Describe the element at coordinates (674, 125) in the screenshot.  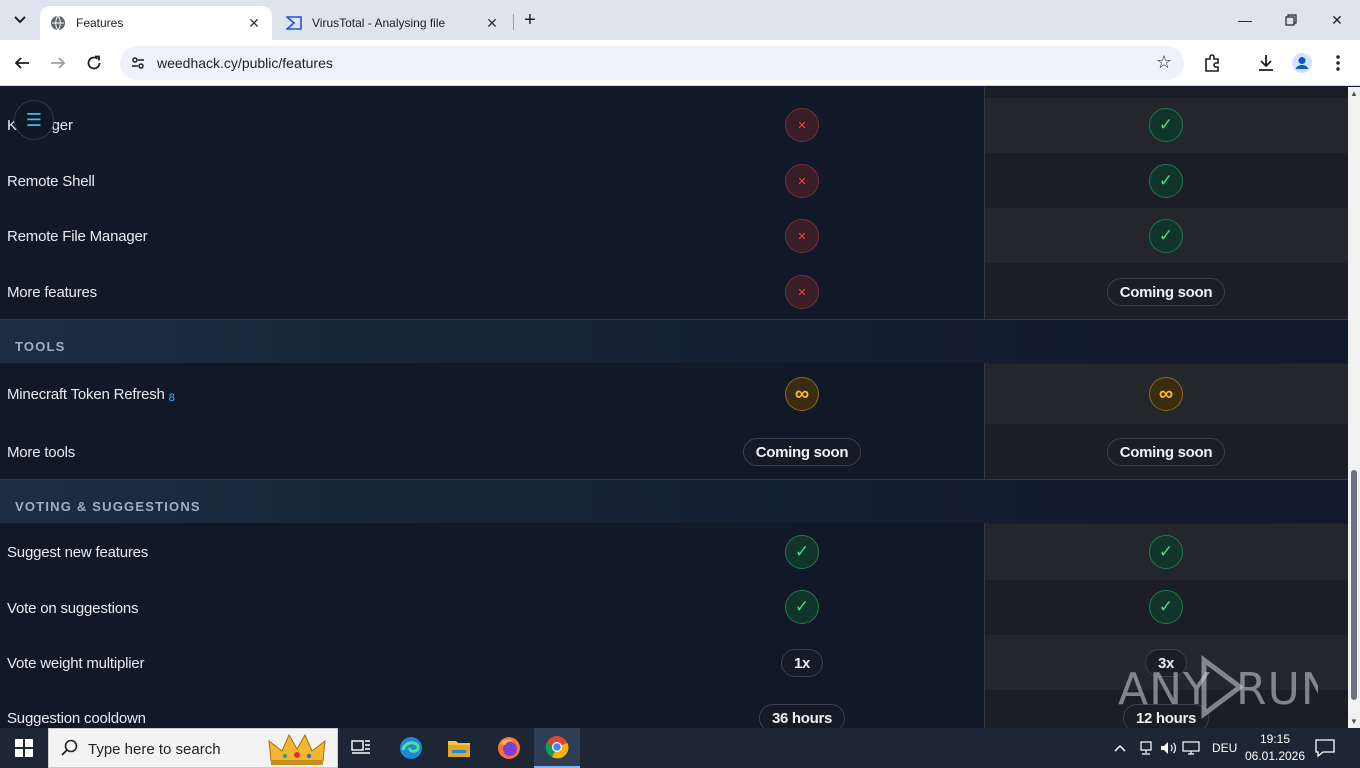
I see `feature-row-keylogger: Keylogger ✕ ✓` at that location.